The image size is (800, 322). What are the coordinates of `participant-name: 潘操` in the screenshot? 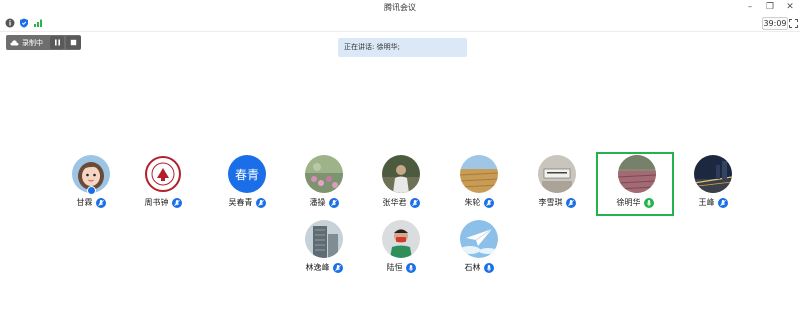 It's located at (317, 202).